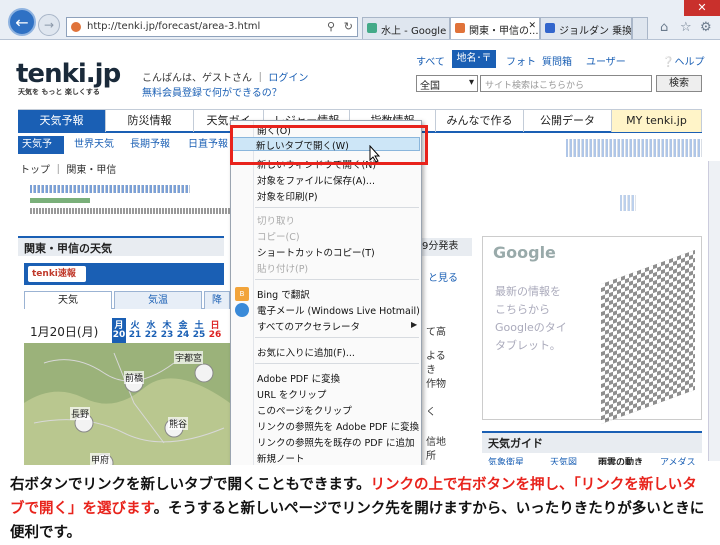 This screenshot has height=545, width=720. I want to click on menu-email-hotmail: 電子メール (Windows Live Hotmail), so click(338, 310).